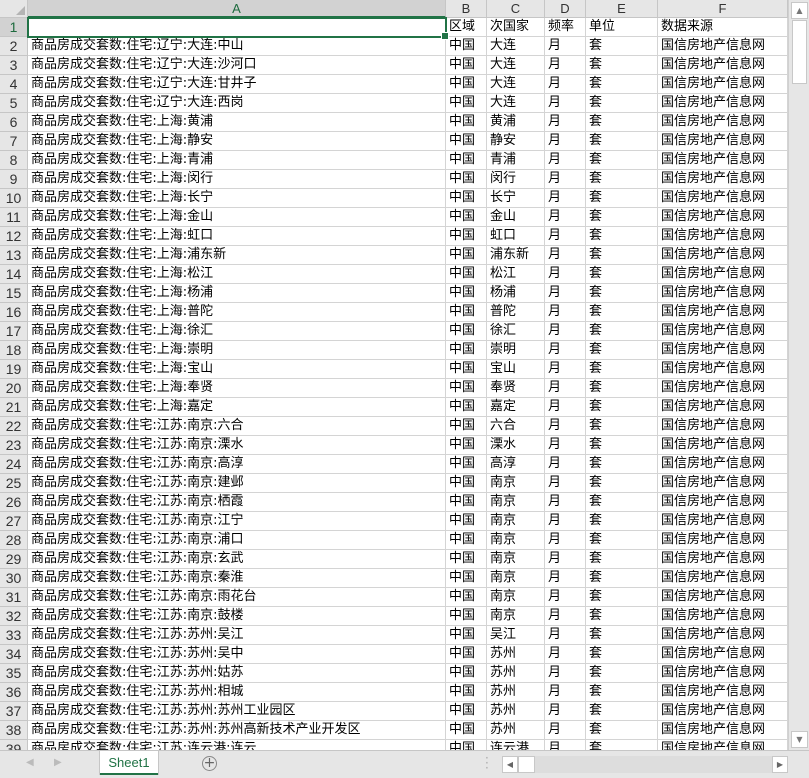  Describe the element at coordinates (237, 464) in the screenshot. I see `cell-a24: 商品房成交套数:住宅:江苏:南京:高淳` at that location.